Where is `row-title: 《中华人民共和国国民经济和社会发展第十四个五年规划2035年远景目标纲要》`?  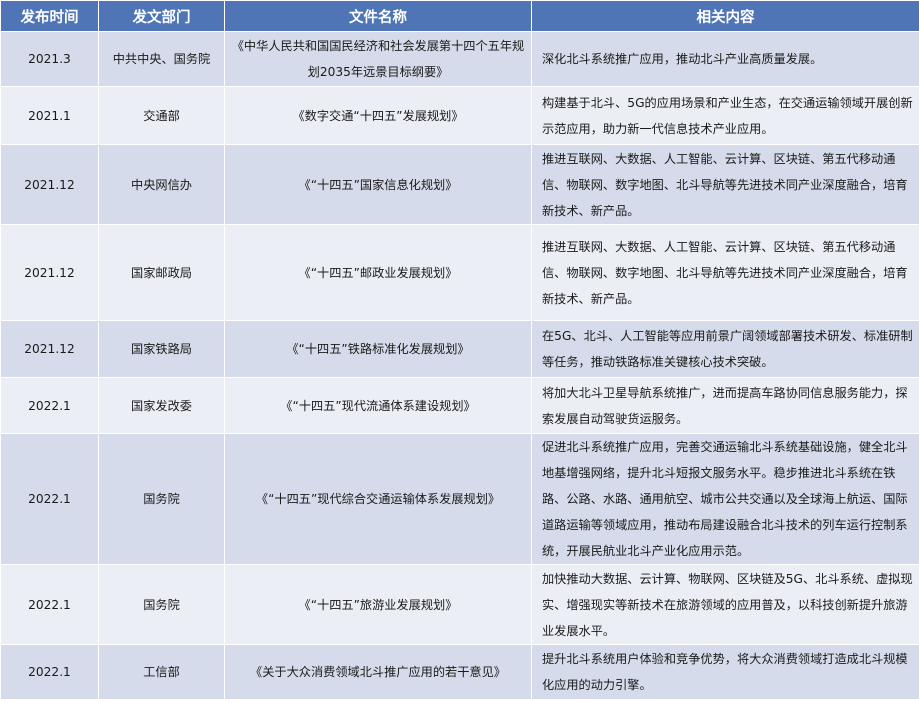
row-title: 《中华人民共和国国民经济和社会发展第十四个五年规划2035年远景目标纲要》 is located at coordinates (378, 59).